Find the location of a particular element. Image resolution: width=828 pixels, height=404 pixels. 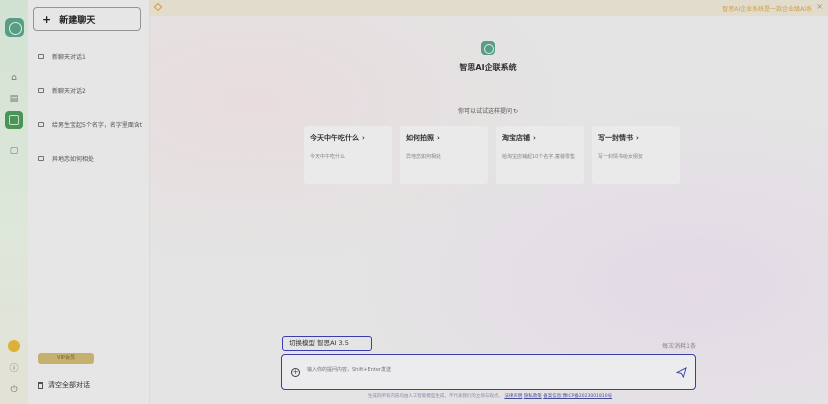

send-icon is located at coordinates (681, 372).